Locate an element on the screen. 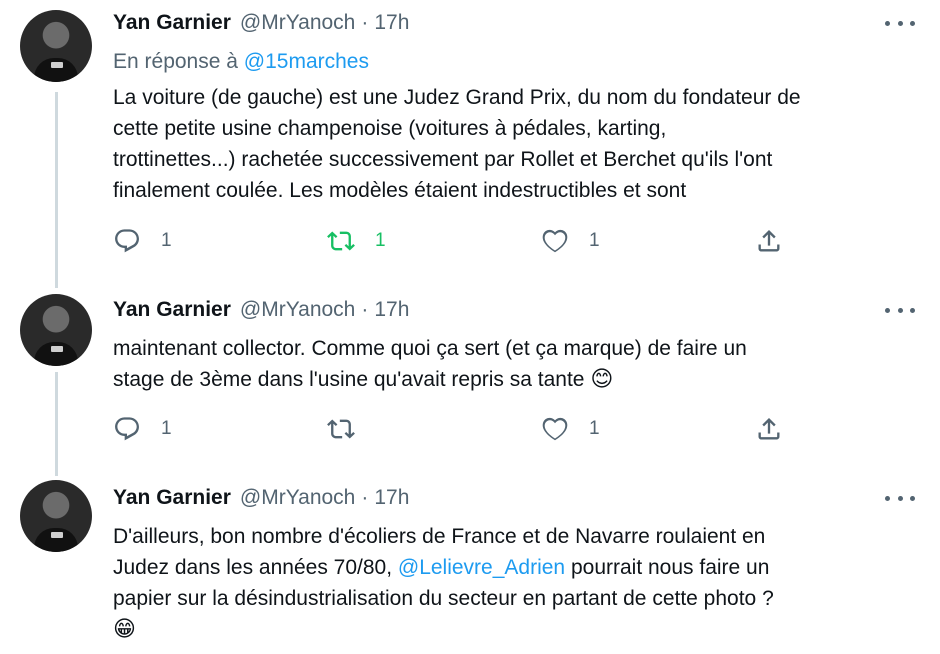  retweet-count: 1 is located at coordinates (380, 240).